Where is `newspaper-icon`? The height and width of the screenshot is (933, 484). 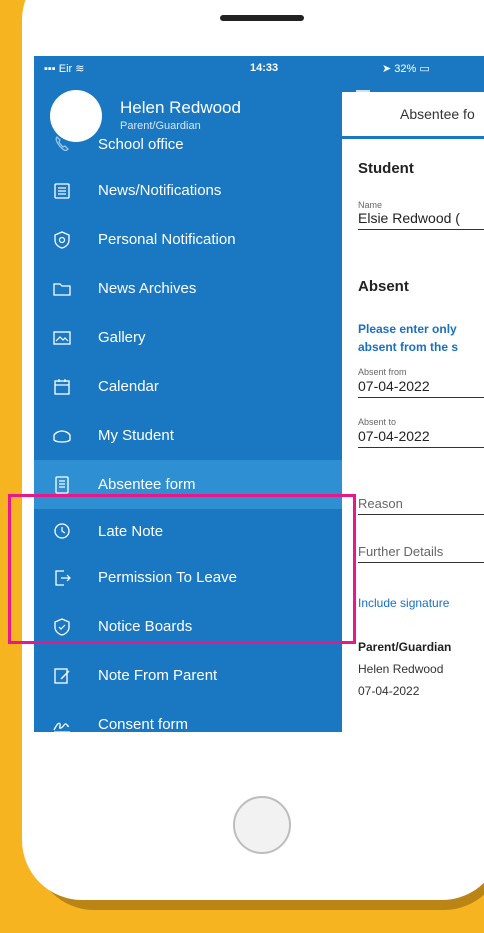
newspaper-icon is located at coordinates (62, 191).